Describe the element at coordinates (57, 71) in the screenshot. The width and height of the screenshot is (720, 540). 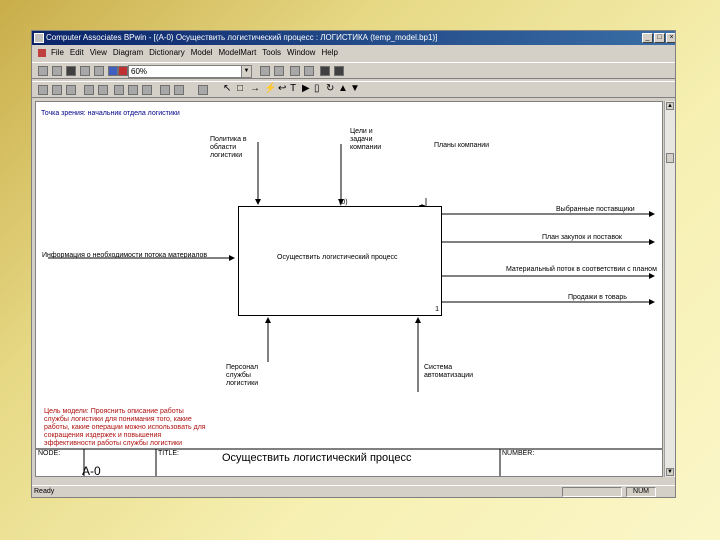
I see `open-icon` at that location.